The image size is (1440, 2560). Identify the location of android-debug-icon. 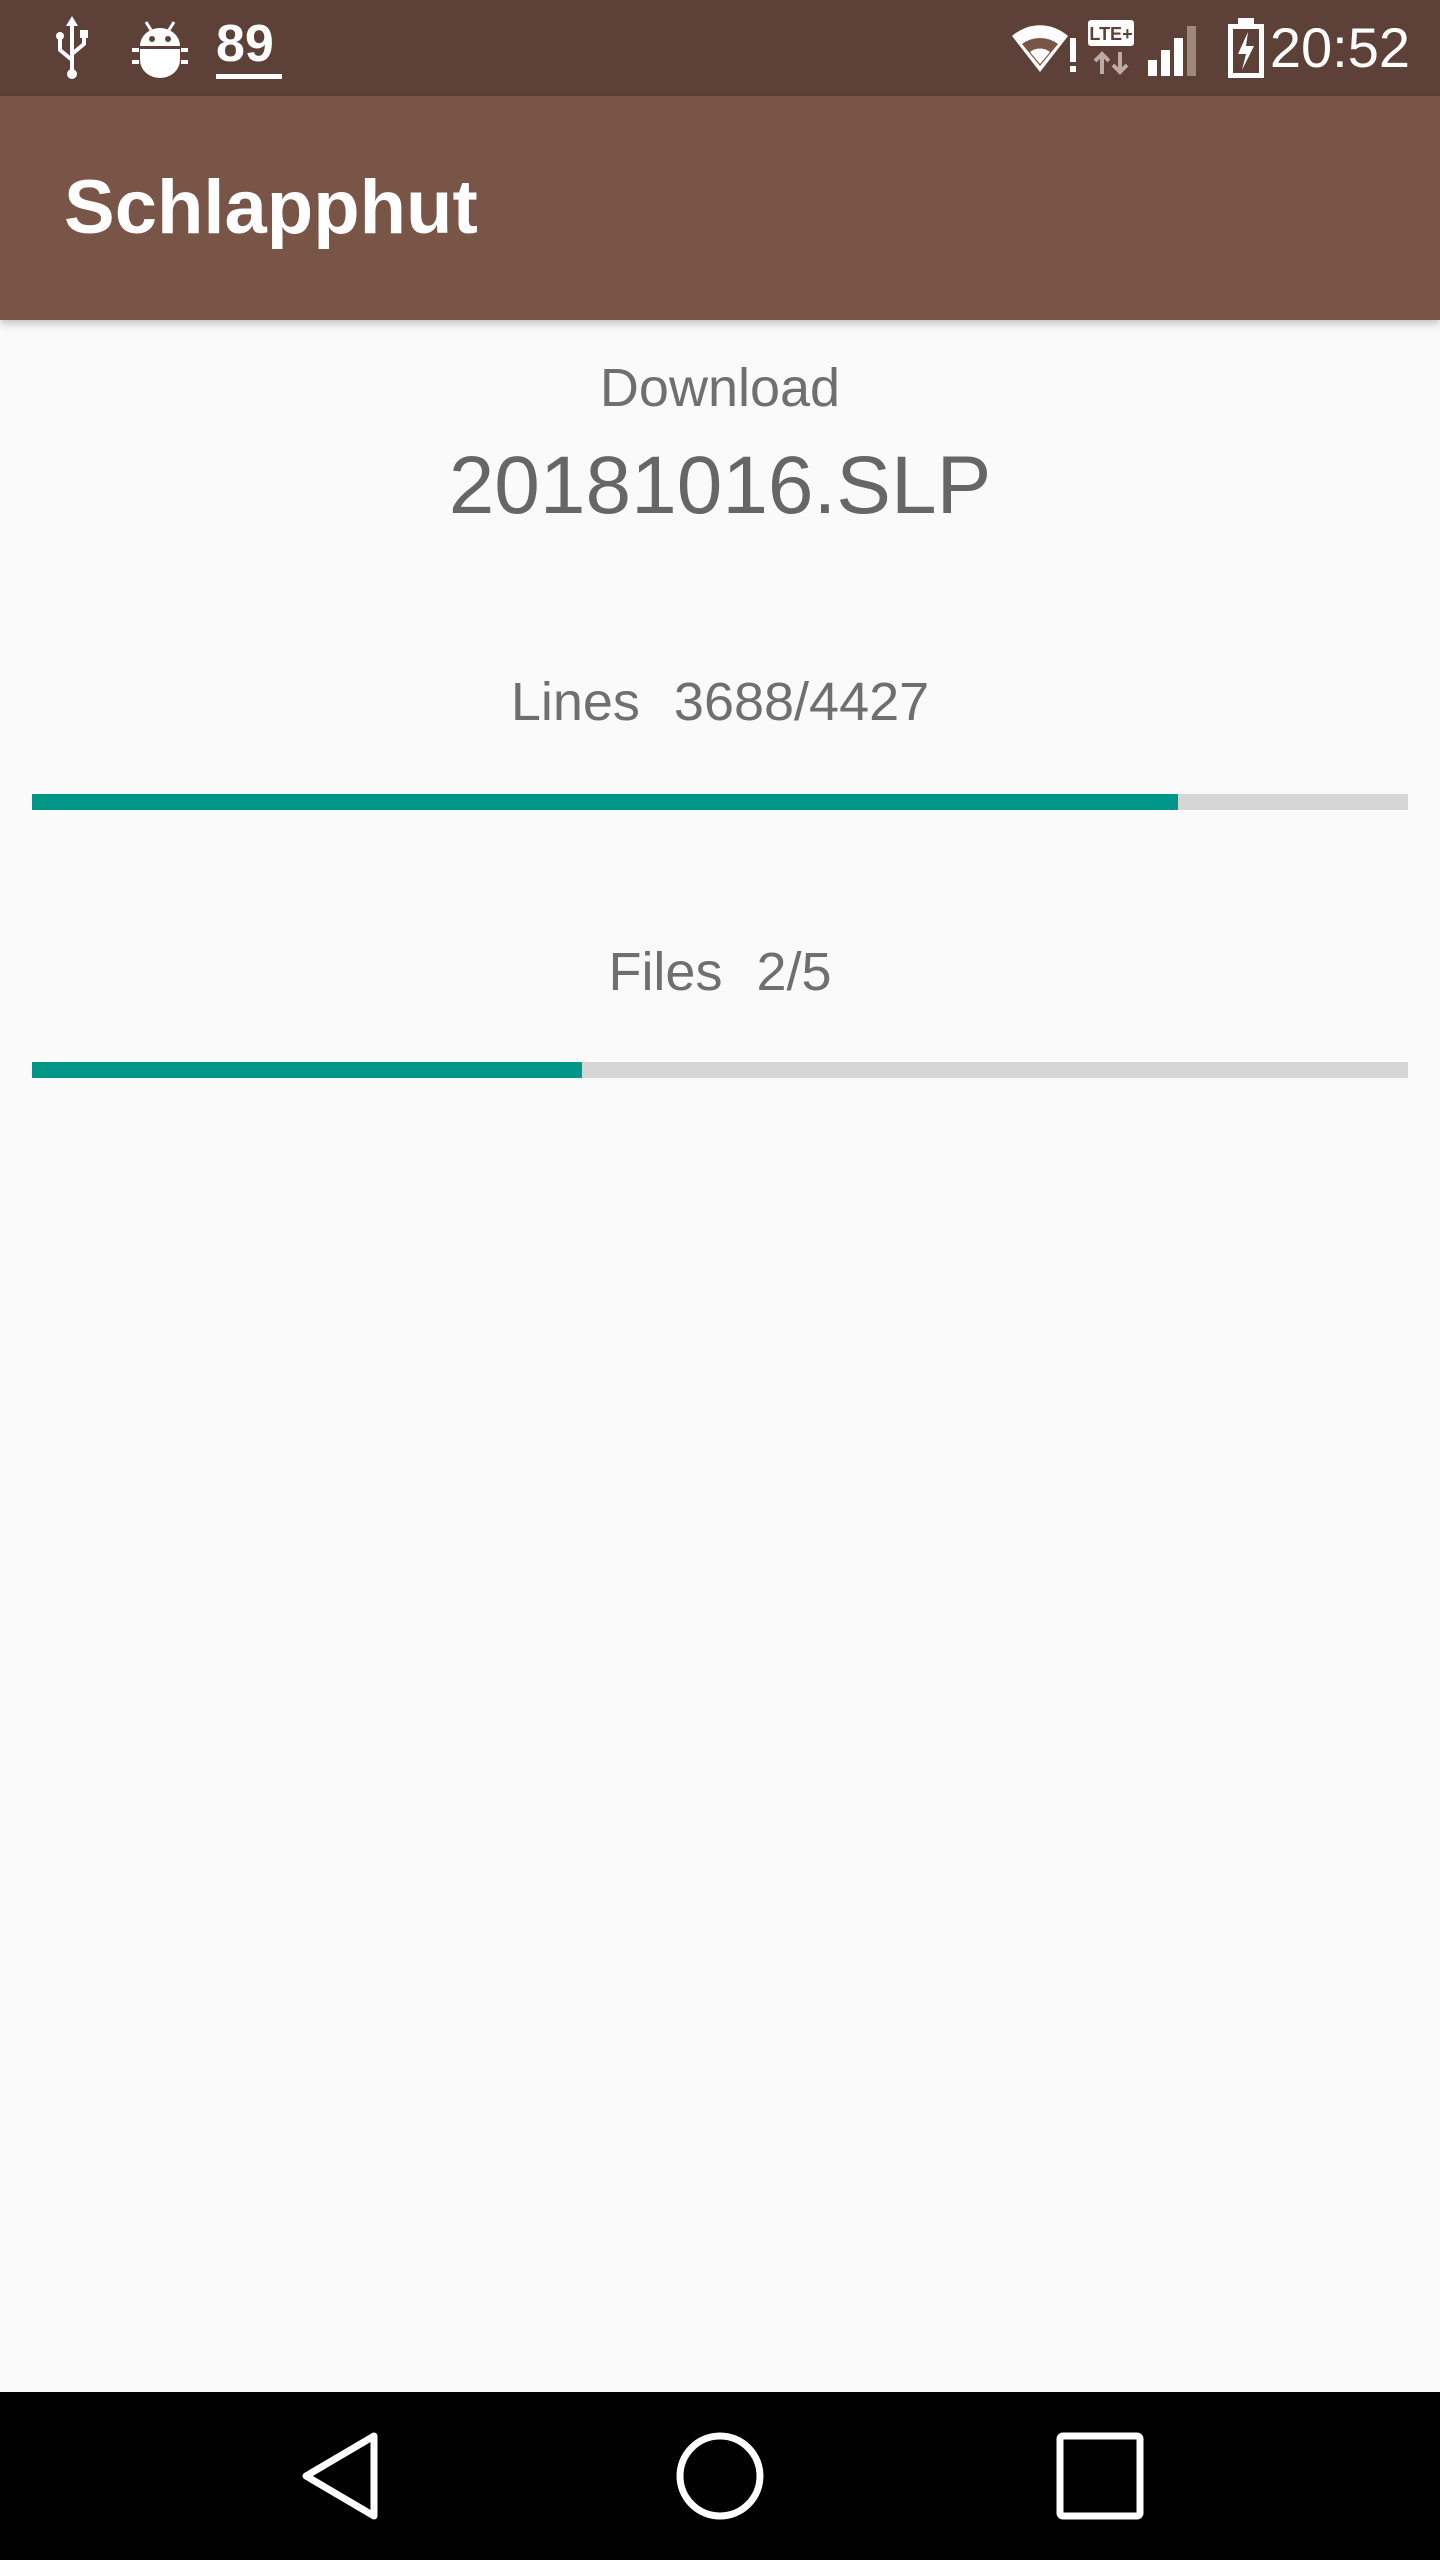
(160, 48).